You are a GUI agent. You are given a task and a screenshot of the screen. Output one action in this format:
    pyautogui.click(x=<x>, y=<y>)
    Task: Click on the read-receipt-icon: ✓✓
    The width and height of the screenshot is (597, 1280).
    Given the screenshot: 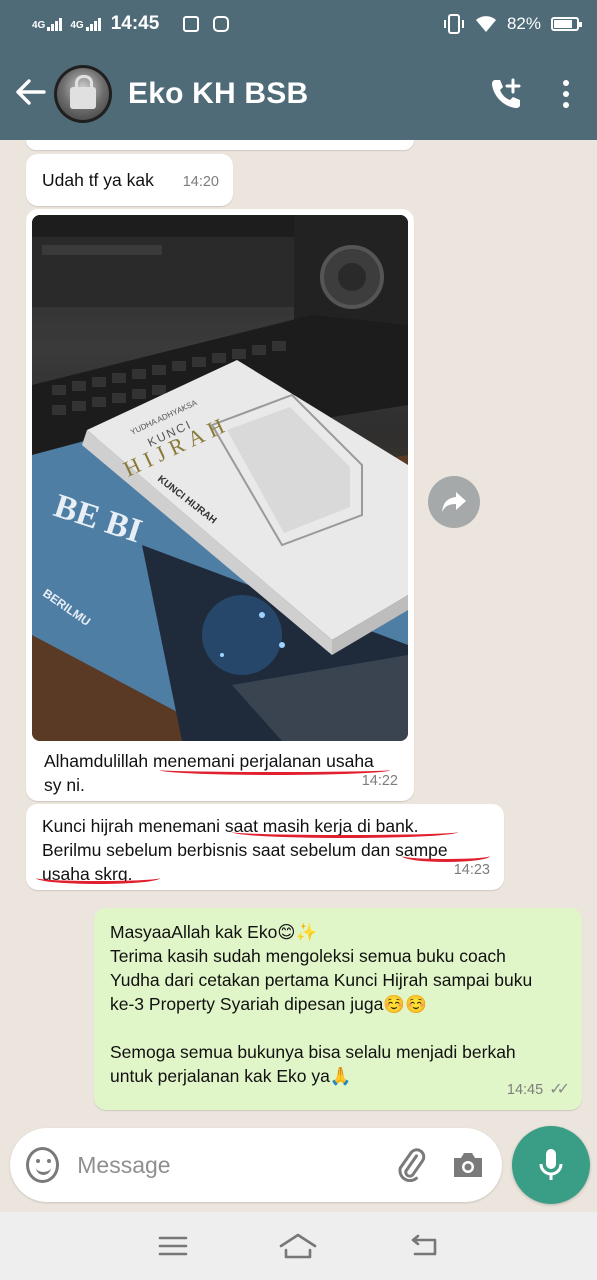 What is the action you would take?
    pyautogui.click(x=559, y=1089)
    